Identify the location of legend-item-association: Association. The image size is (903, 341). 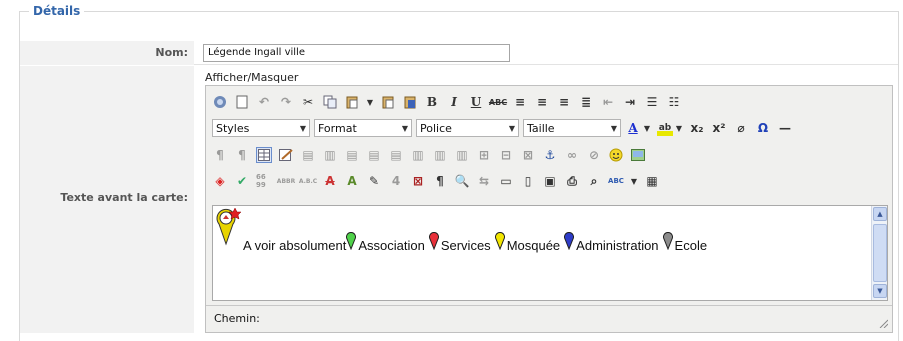
(385, 242).